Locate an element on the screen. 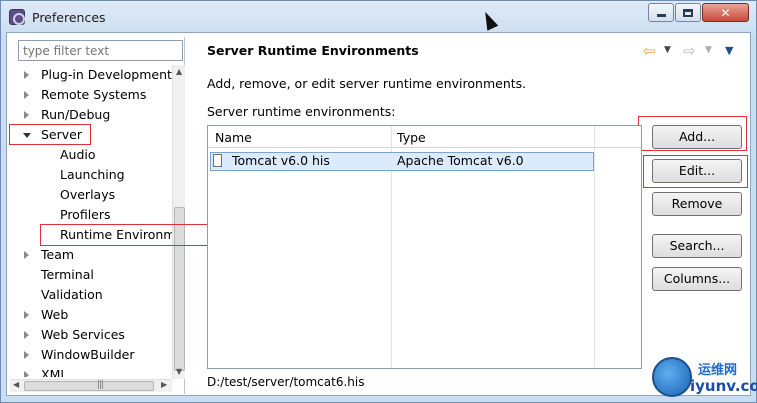 Image resolution: width=757 pixels, height=403 pixels. highlight-runtime-environments is located at coordinates (129, 235).